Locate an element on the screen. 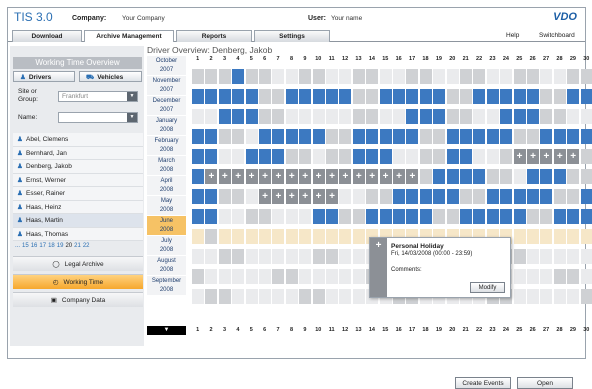 This screenshot has height=389, width=592. page-link: 21 is located at coordinates (77, 246).